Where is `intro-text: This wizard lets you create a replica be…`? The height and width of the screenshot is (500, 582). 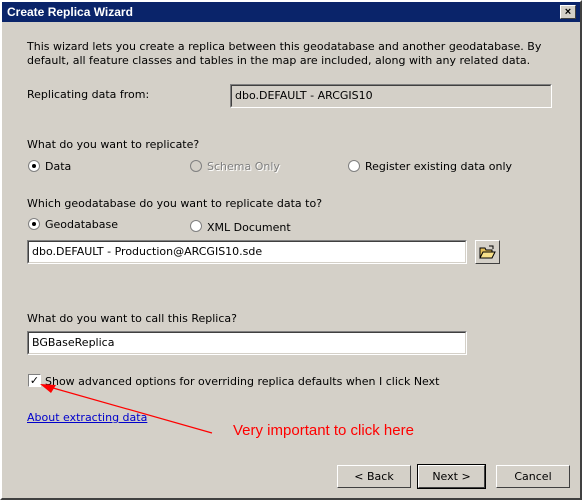
intro-text: This wizard lets you create a replica be… is located at coordinates (284, 53).